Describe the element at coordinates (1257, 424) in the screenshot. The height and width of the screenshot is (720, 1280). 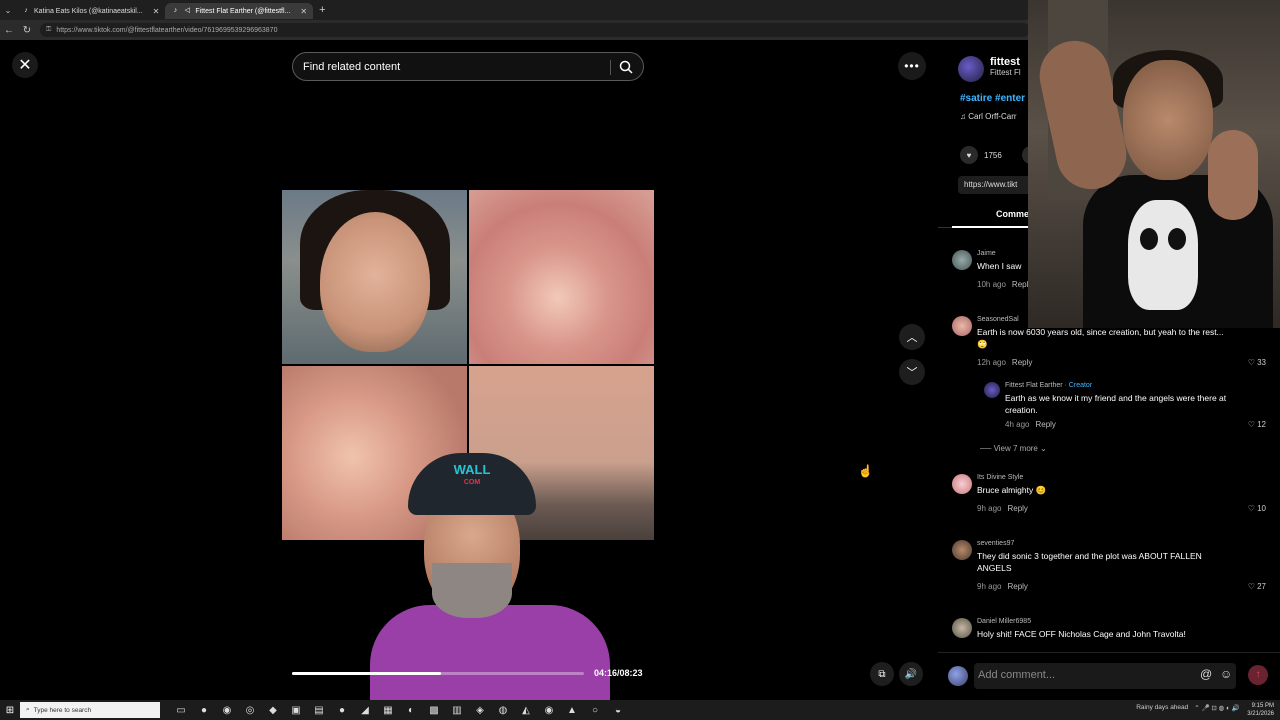
I see `comment-like: ♡ 12` at that location.